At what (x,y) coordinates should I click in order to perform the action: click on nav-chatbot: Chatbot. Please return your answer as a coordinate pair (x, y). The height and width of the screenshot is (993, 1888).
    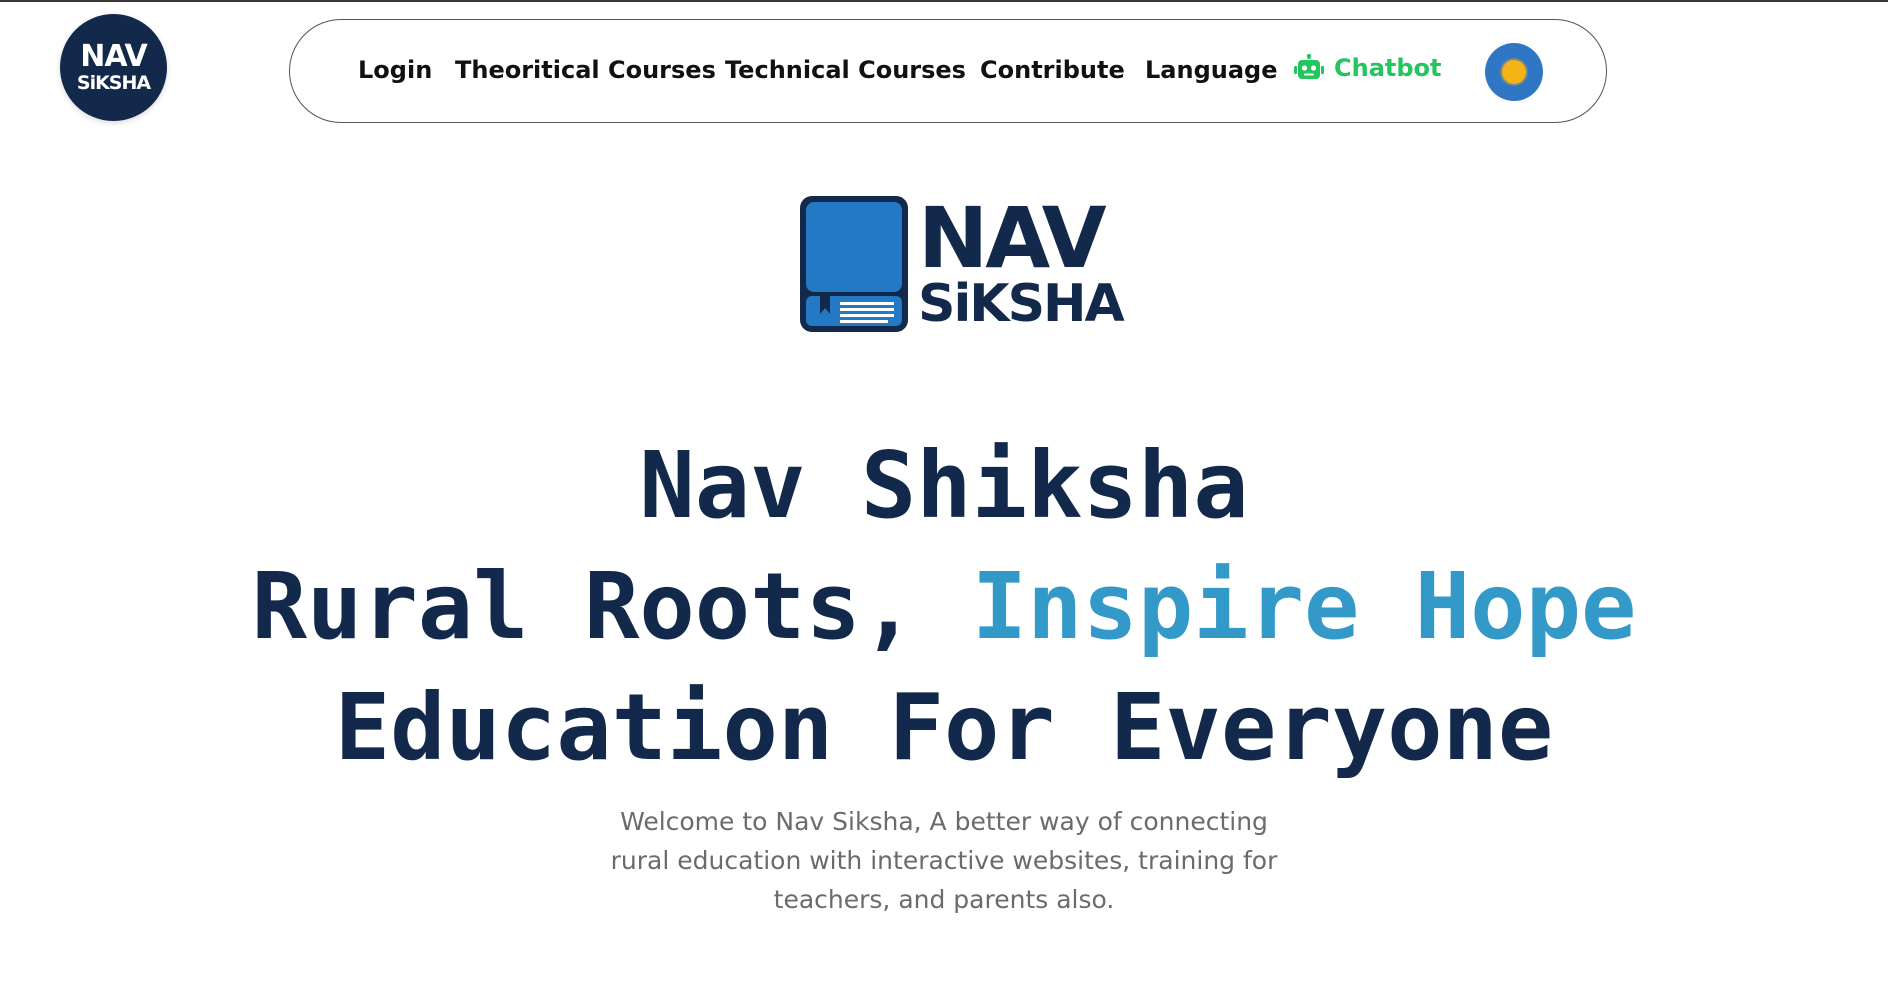
    Looking at the image, I should click on (1368, 68).